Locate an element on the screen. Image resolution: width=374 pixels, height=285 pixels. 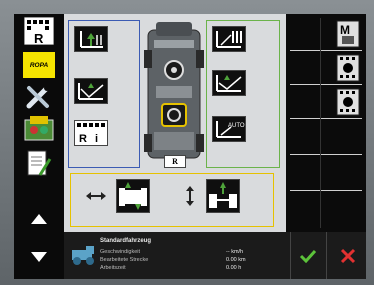
left-sidebar: R ROPA is located at coordinates (39, 146).